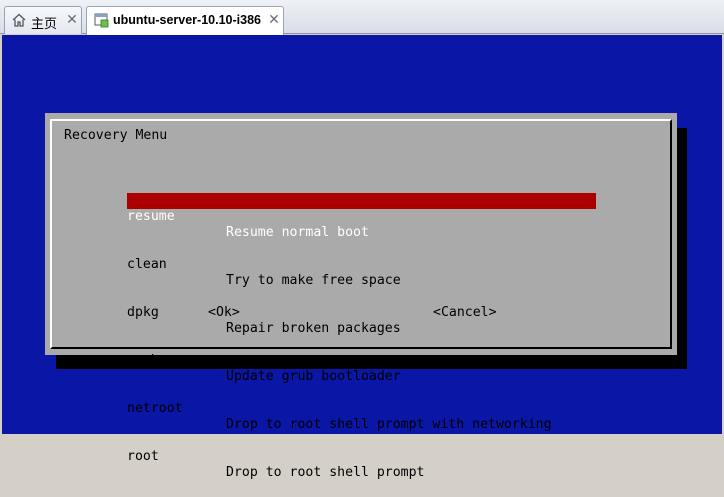  Describe the element at coordinates (44, 23) in the screenshot. I see `tab-home-label: 主页` at that location.